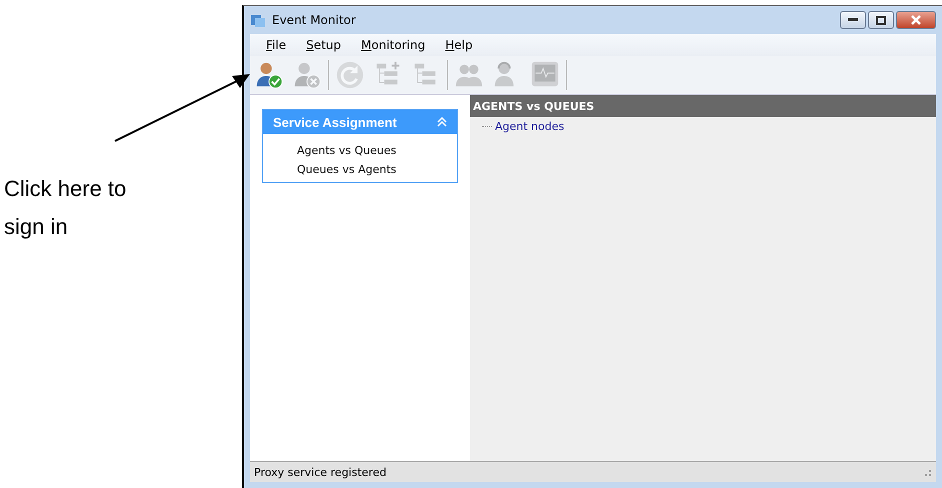 The width and height of the screenshot is (942, 488). I want to click on window-title: Event Monitor, so click(314, 20).